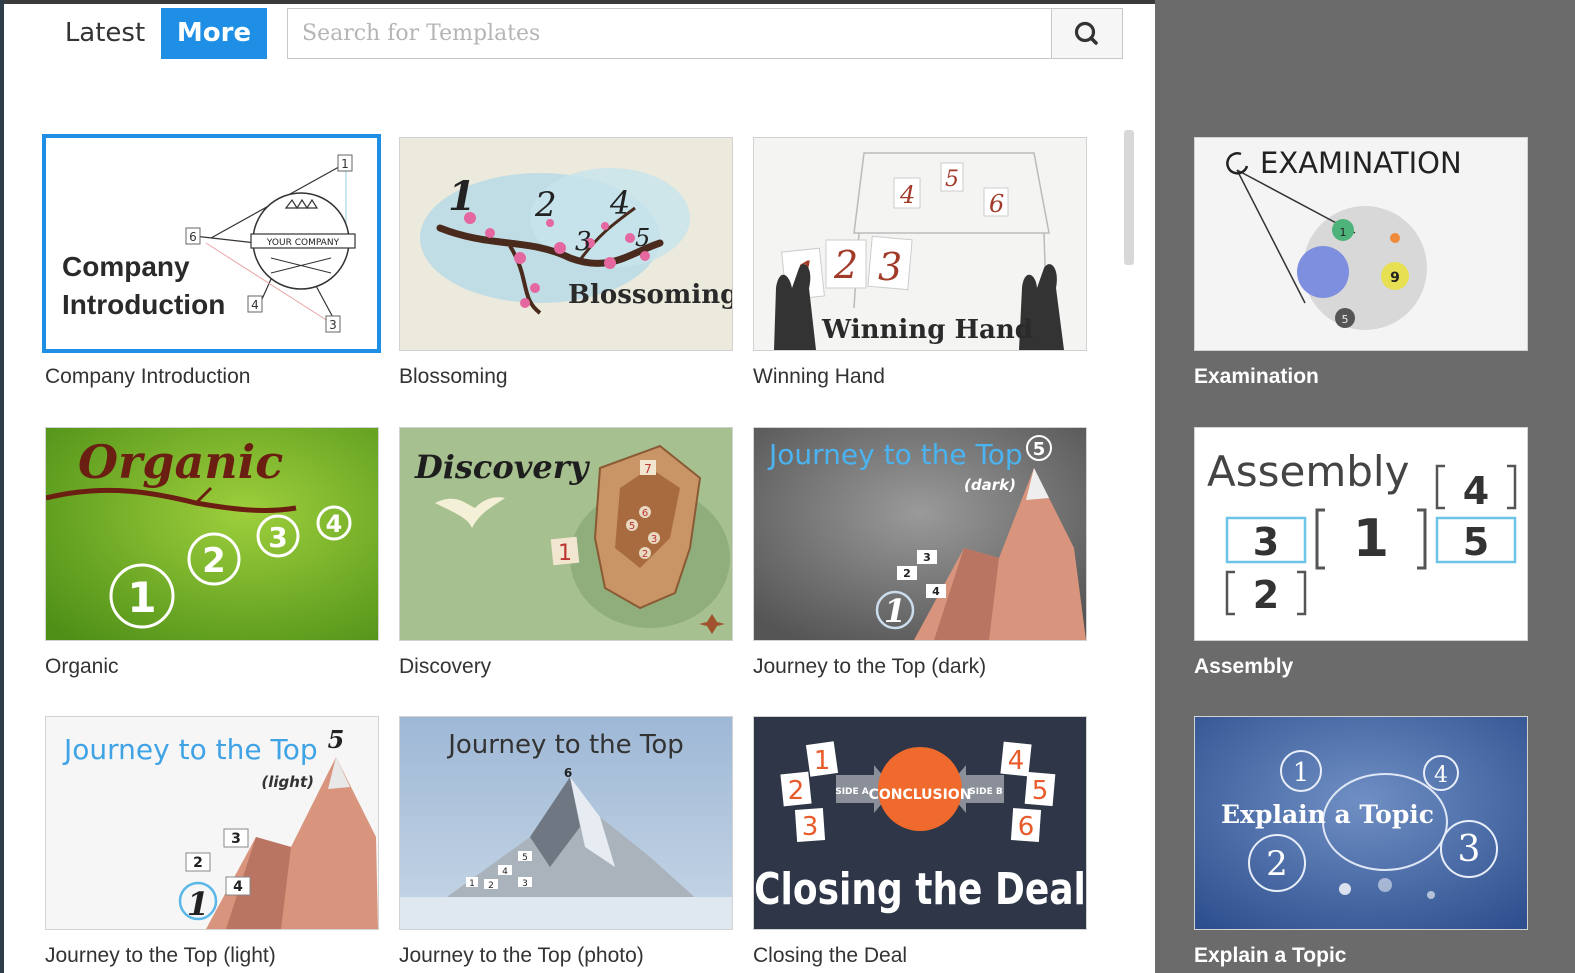 Image resolution: width=1575 pixels, height=973 pixels. I want to click on thumb-title: Explain a Topic, so click(1327, 814).